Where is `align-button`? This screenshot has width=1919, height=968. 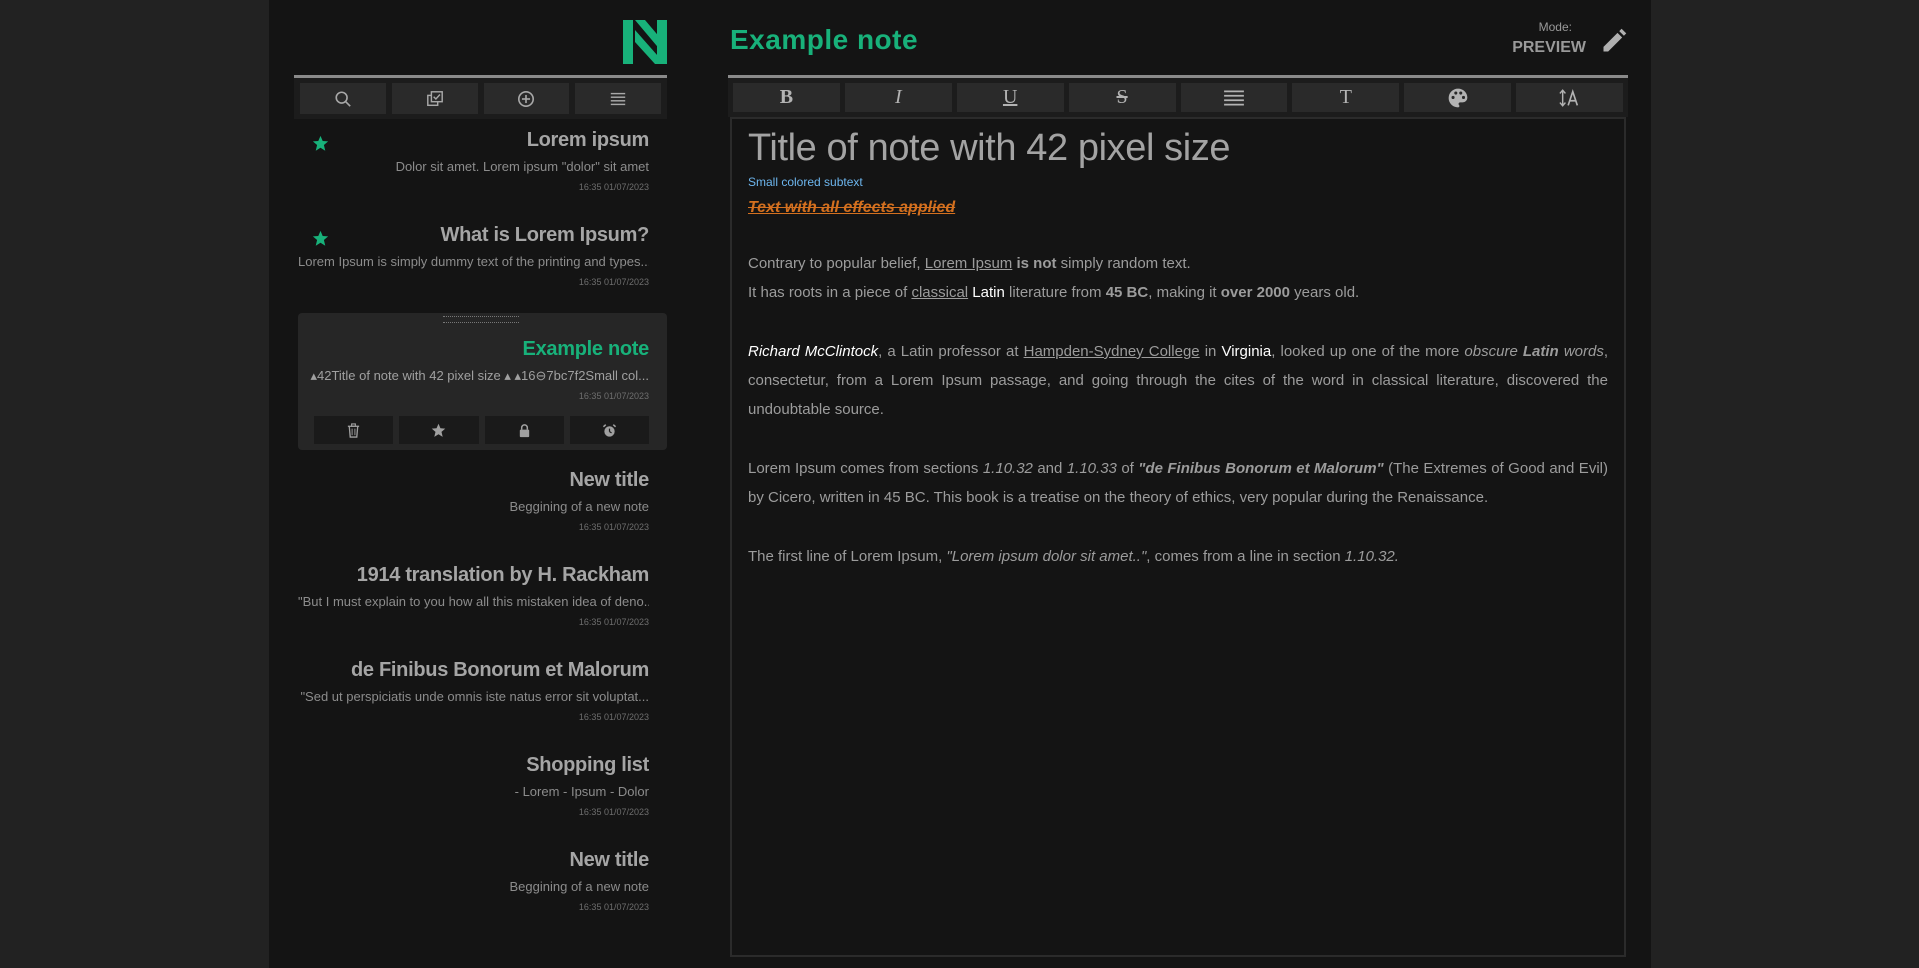 align-button is located at coordinates (1234, 97).